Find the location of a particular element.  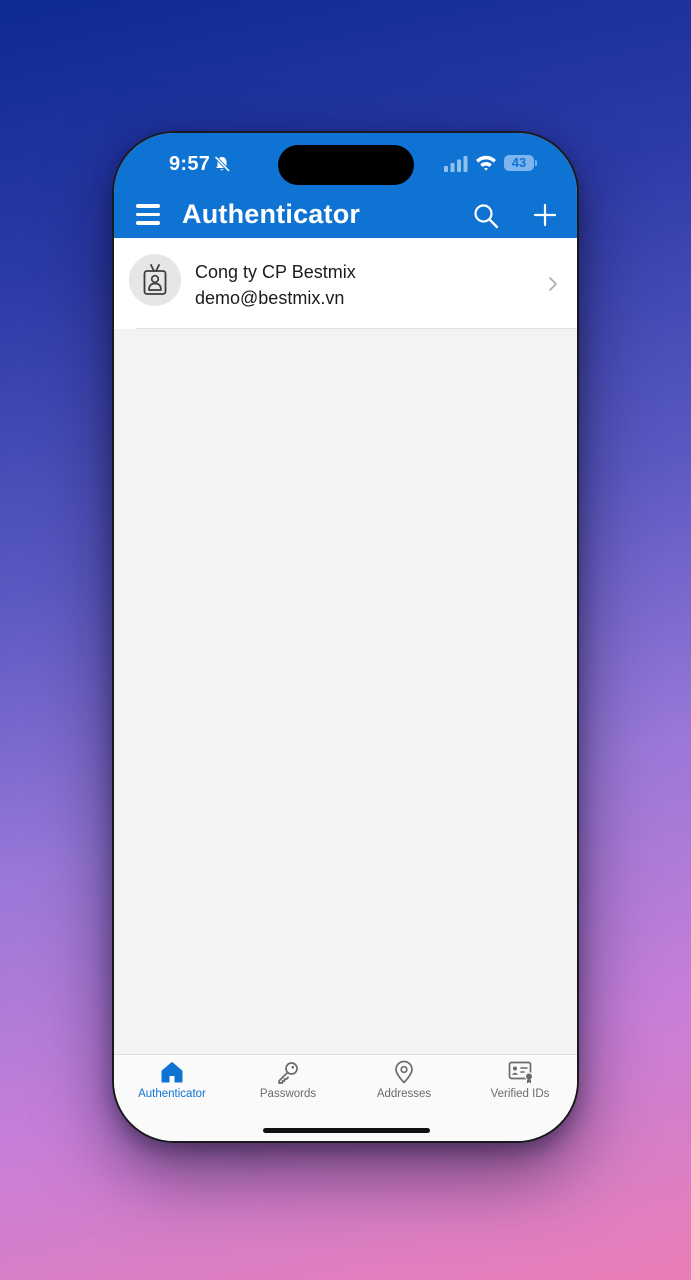

search-icon is located at coordinates (486, 216).